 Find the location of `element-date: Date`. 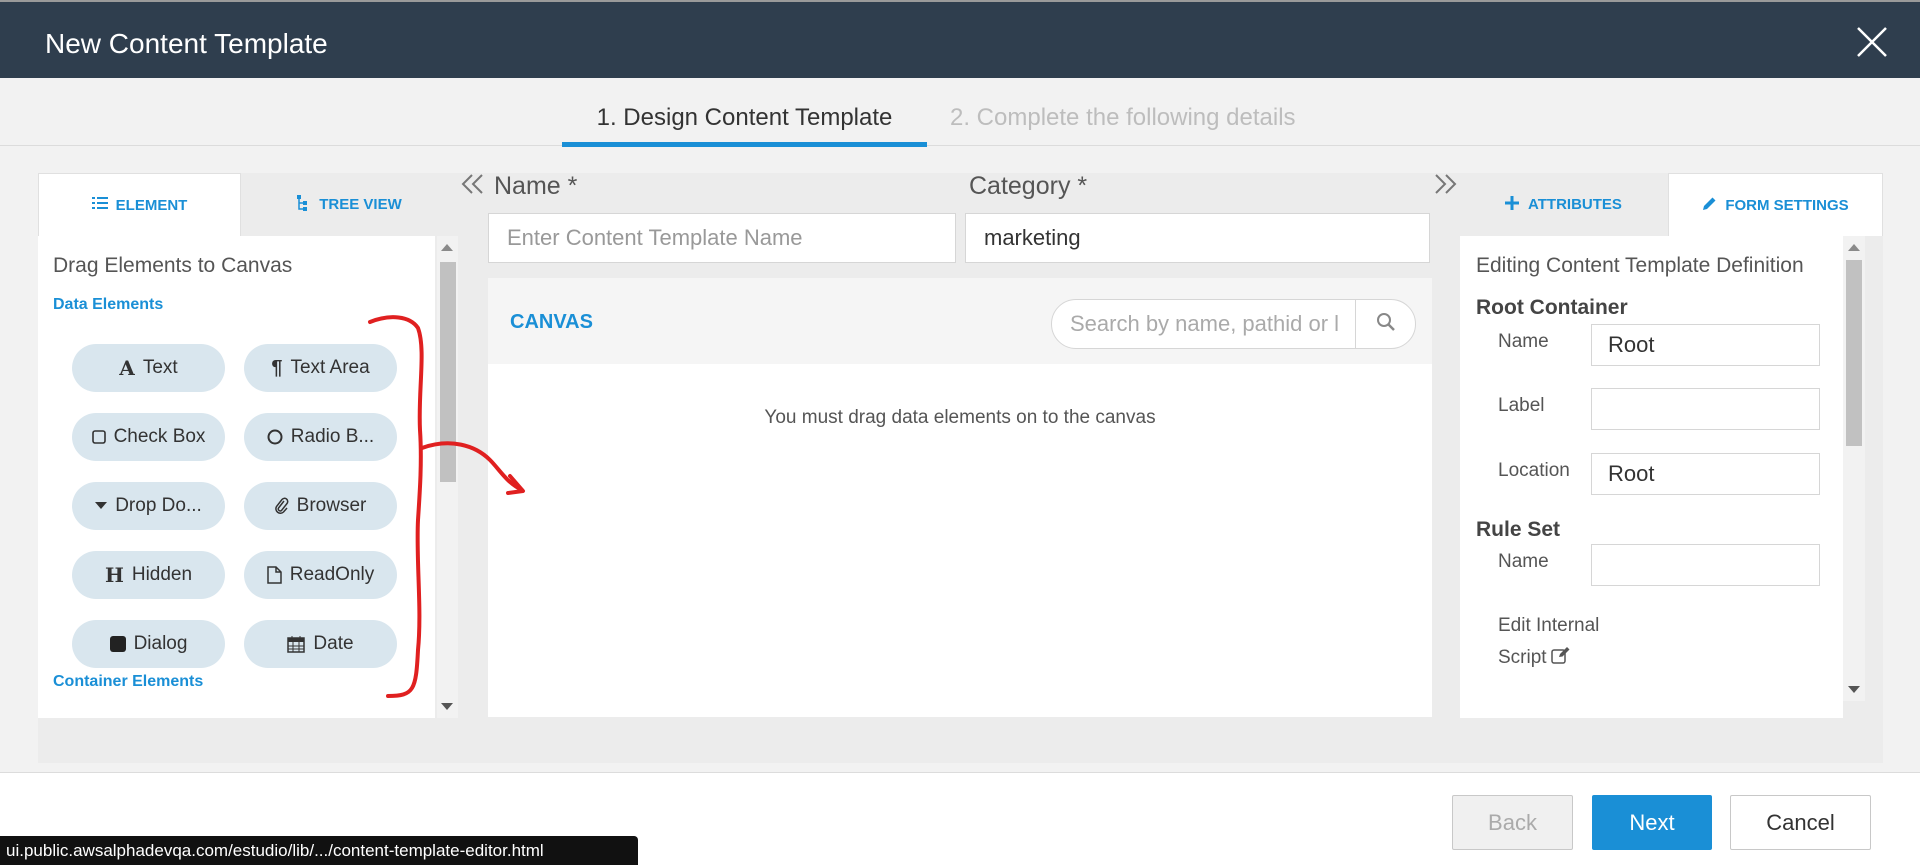

element-date: Date is located at coordinates (320, 644).